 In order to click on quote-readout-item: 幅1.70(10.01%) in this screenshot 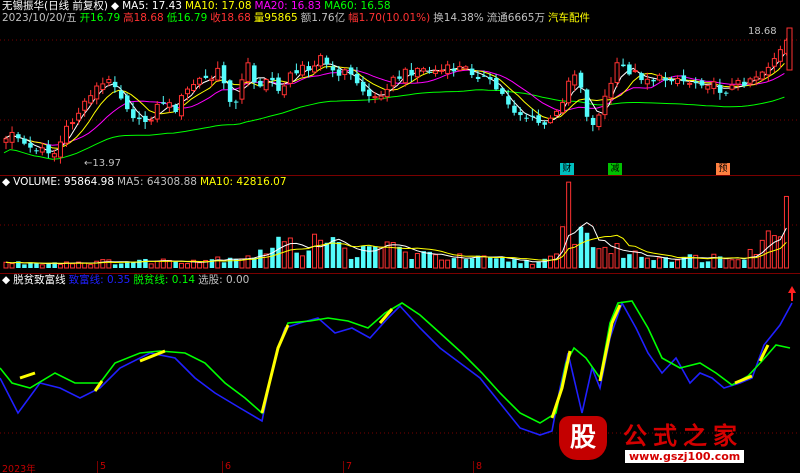, I will do `click(389, 18)`.